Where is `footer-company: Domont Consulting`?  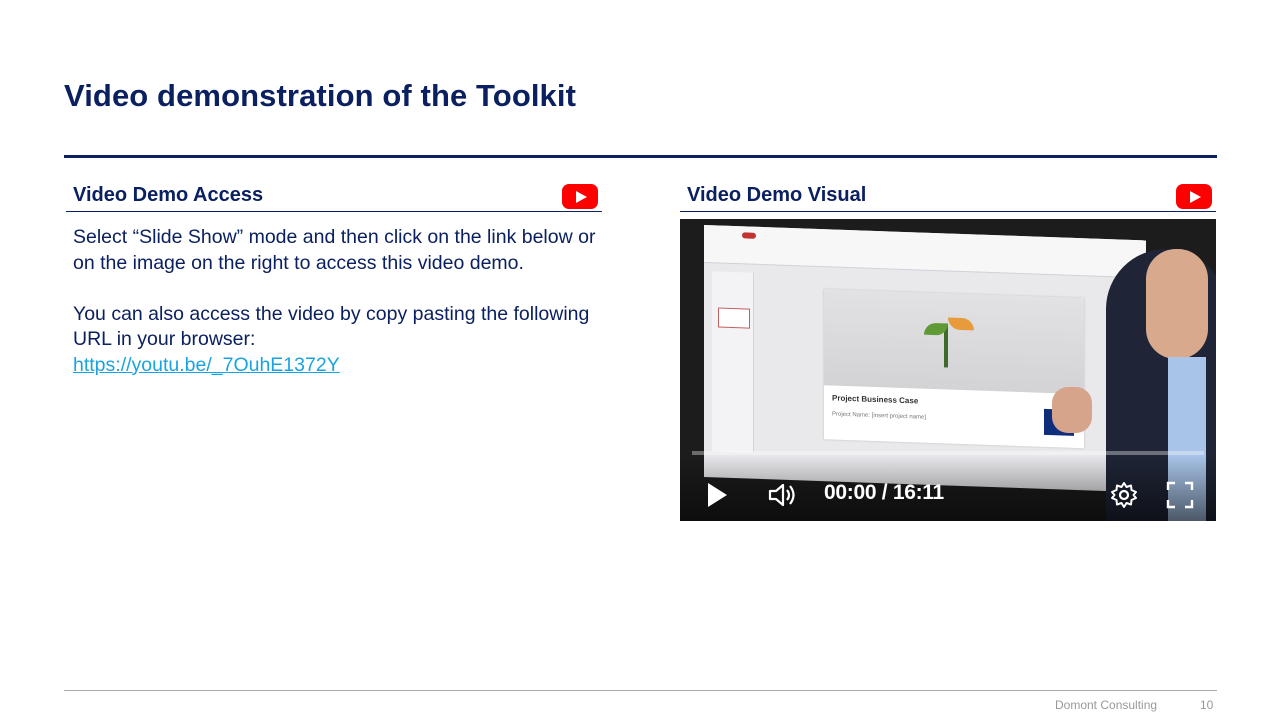
footer-company: Domont Consulting is located at coordinates (1106, 705).